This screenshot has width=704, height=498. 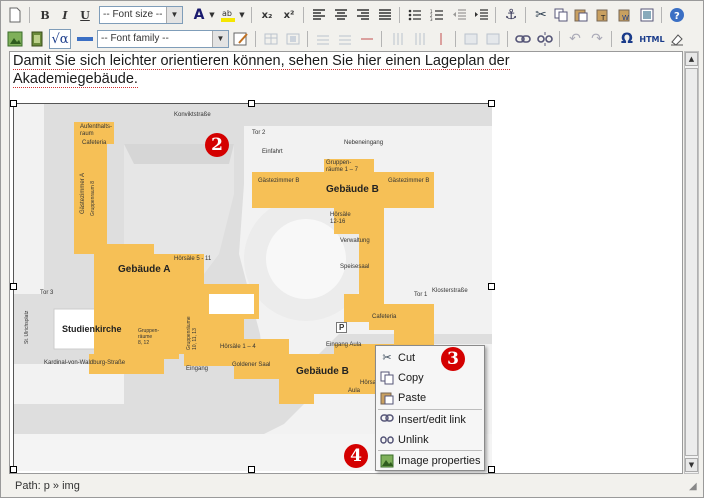 What do you see at coordinates (60, 39) in the screenshot?
I see `formula-icon: √α` at bounding box center [60, 39].